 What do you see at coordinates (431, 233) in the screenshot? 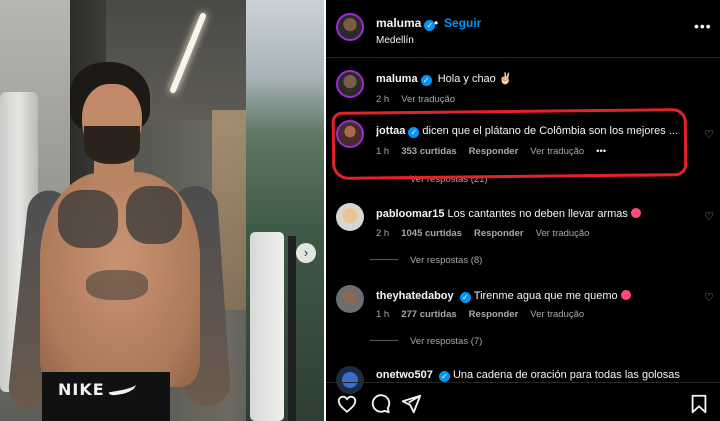
I see `comment-likes: 1045 curtidas` at bounding box center [431, 233].